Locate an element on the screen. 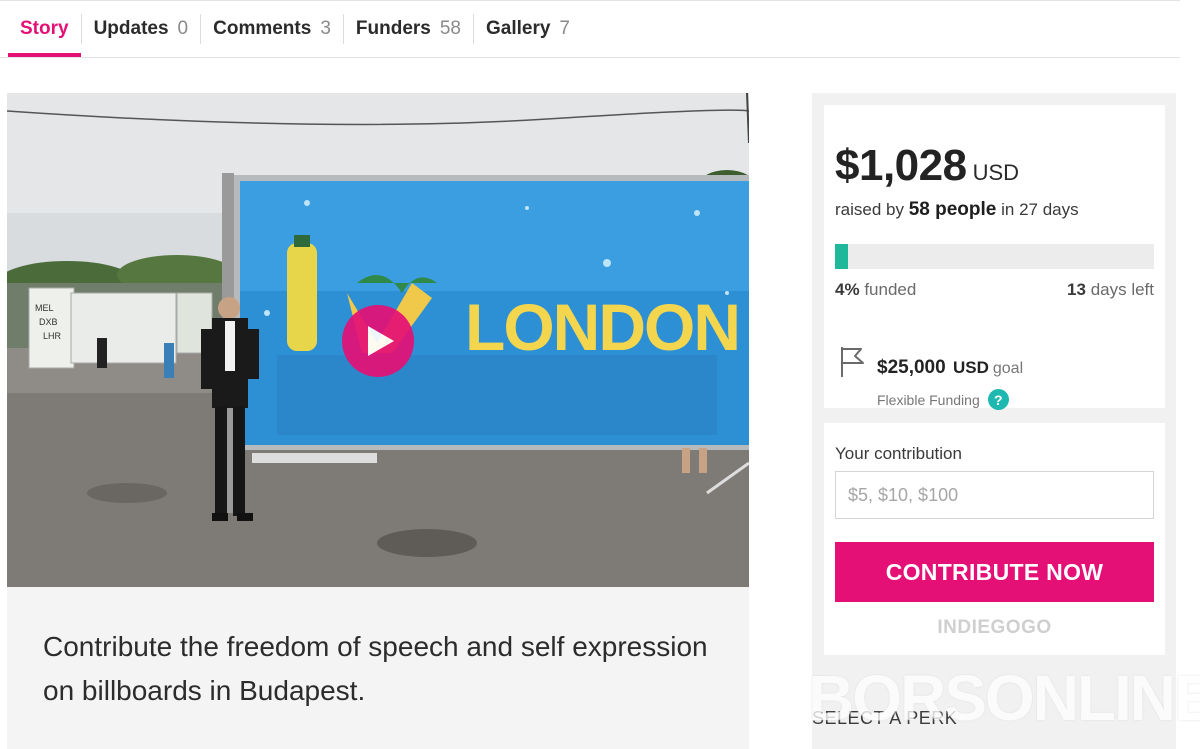  help-icon: ? is located at coordinates (998, 399).